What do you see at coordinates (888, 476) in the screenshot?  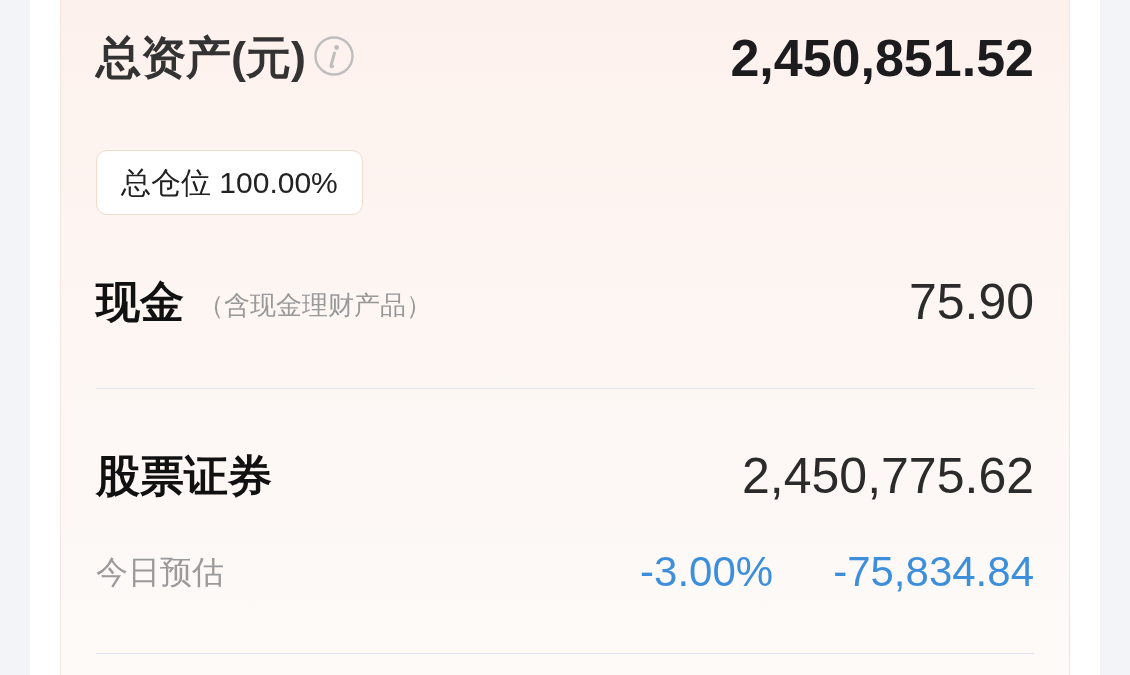 I see `section-amount: 2,450,775.62` at bounding box center [888, 476].